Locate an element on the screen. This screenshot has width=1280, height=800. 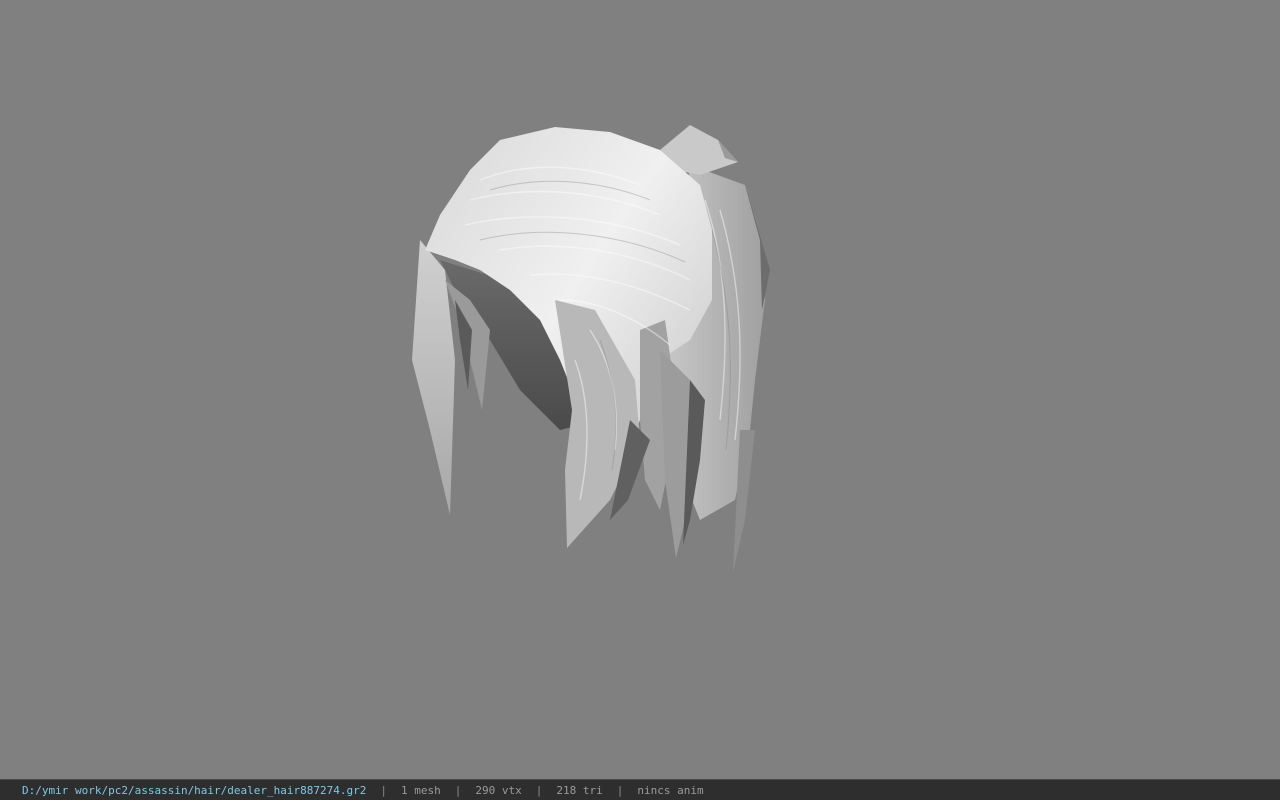
vertex-count: 290 vtx is located at coordinates (498, 790).